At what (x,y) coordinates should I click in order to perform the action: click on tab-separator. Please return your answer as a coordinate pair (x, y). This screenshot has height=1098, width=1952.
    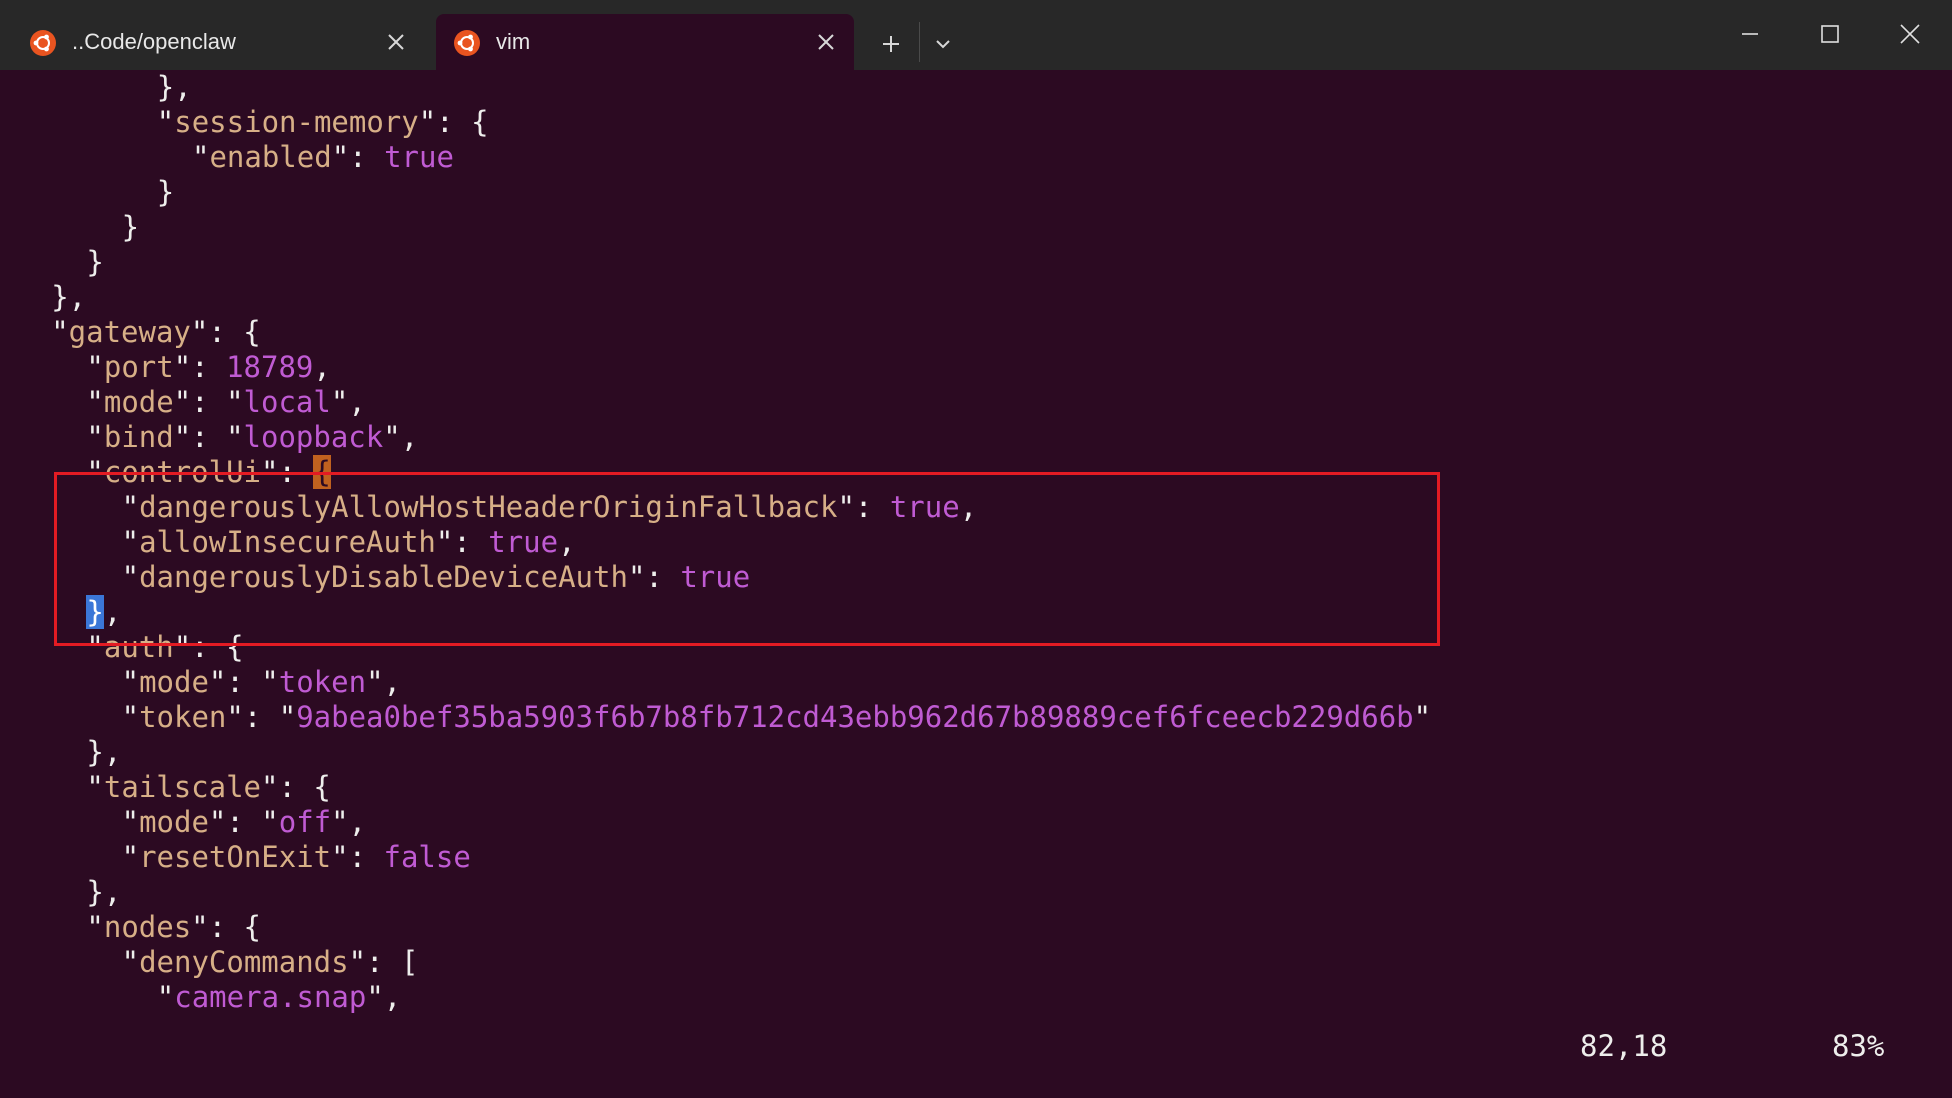
    Looking at the image, I should click on (919, 42).